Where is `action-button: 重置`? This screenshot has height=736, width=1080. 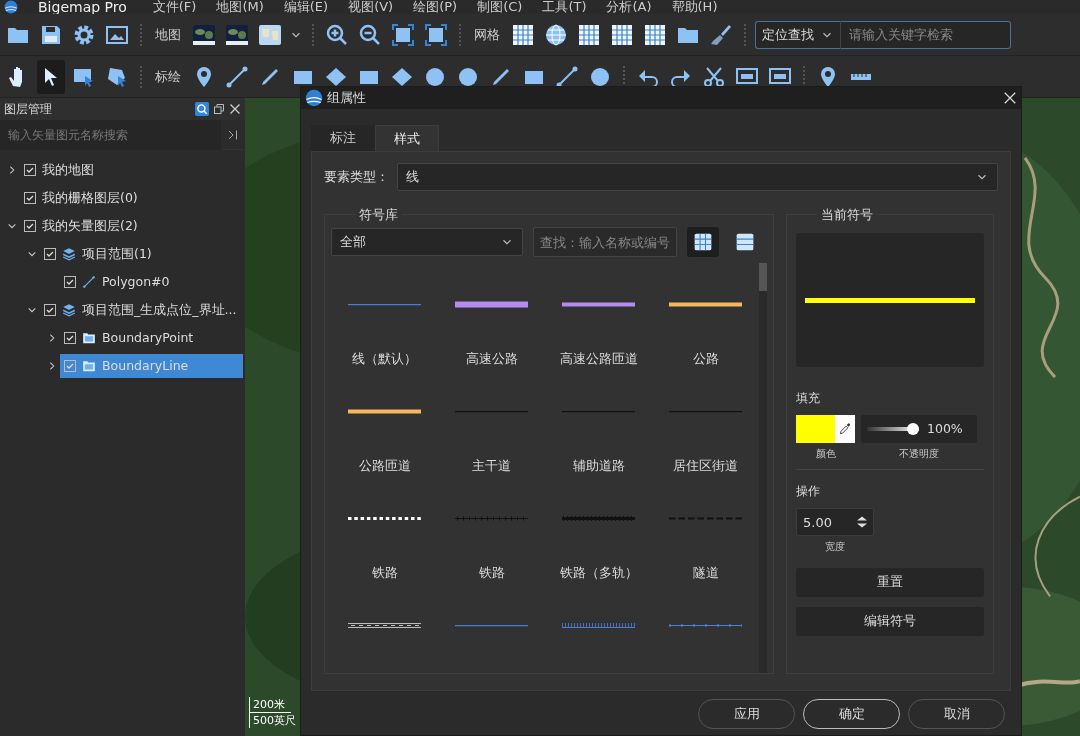 action-button: 重置 is located at coordinates (890, 582).